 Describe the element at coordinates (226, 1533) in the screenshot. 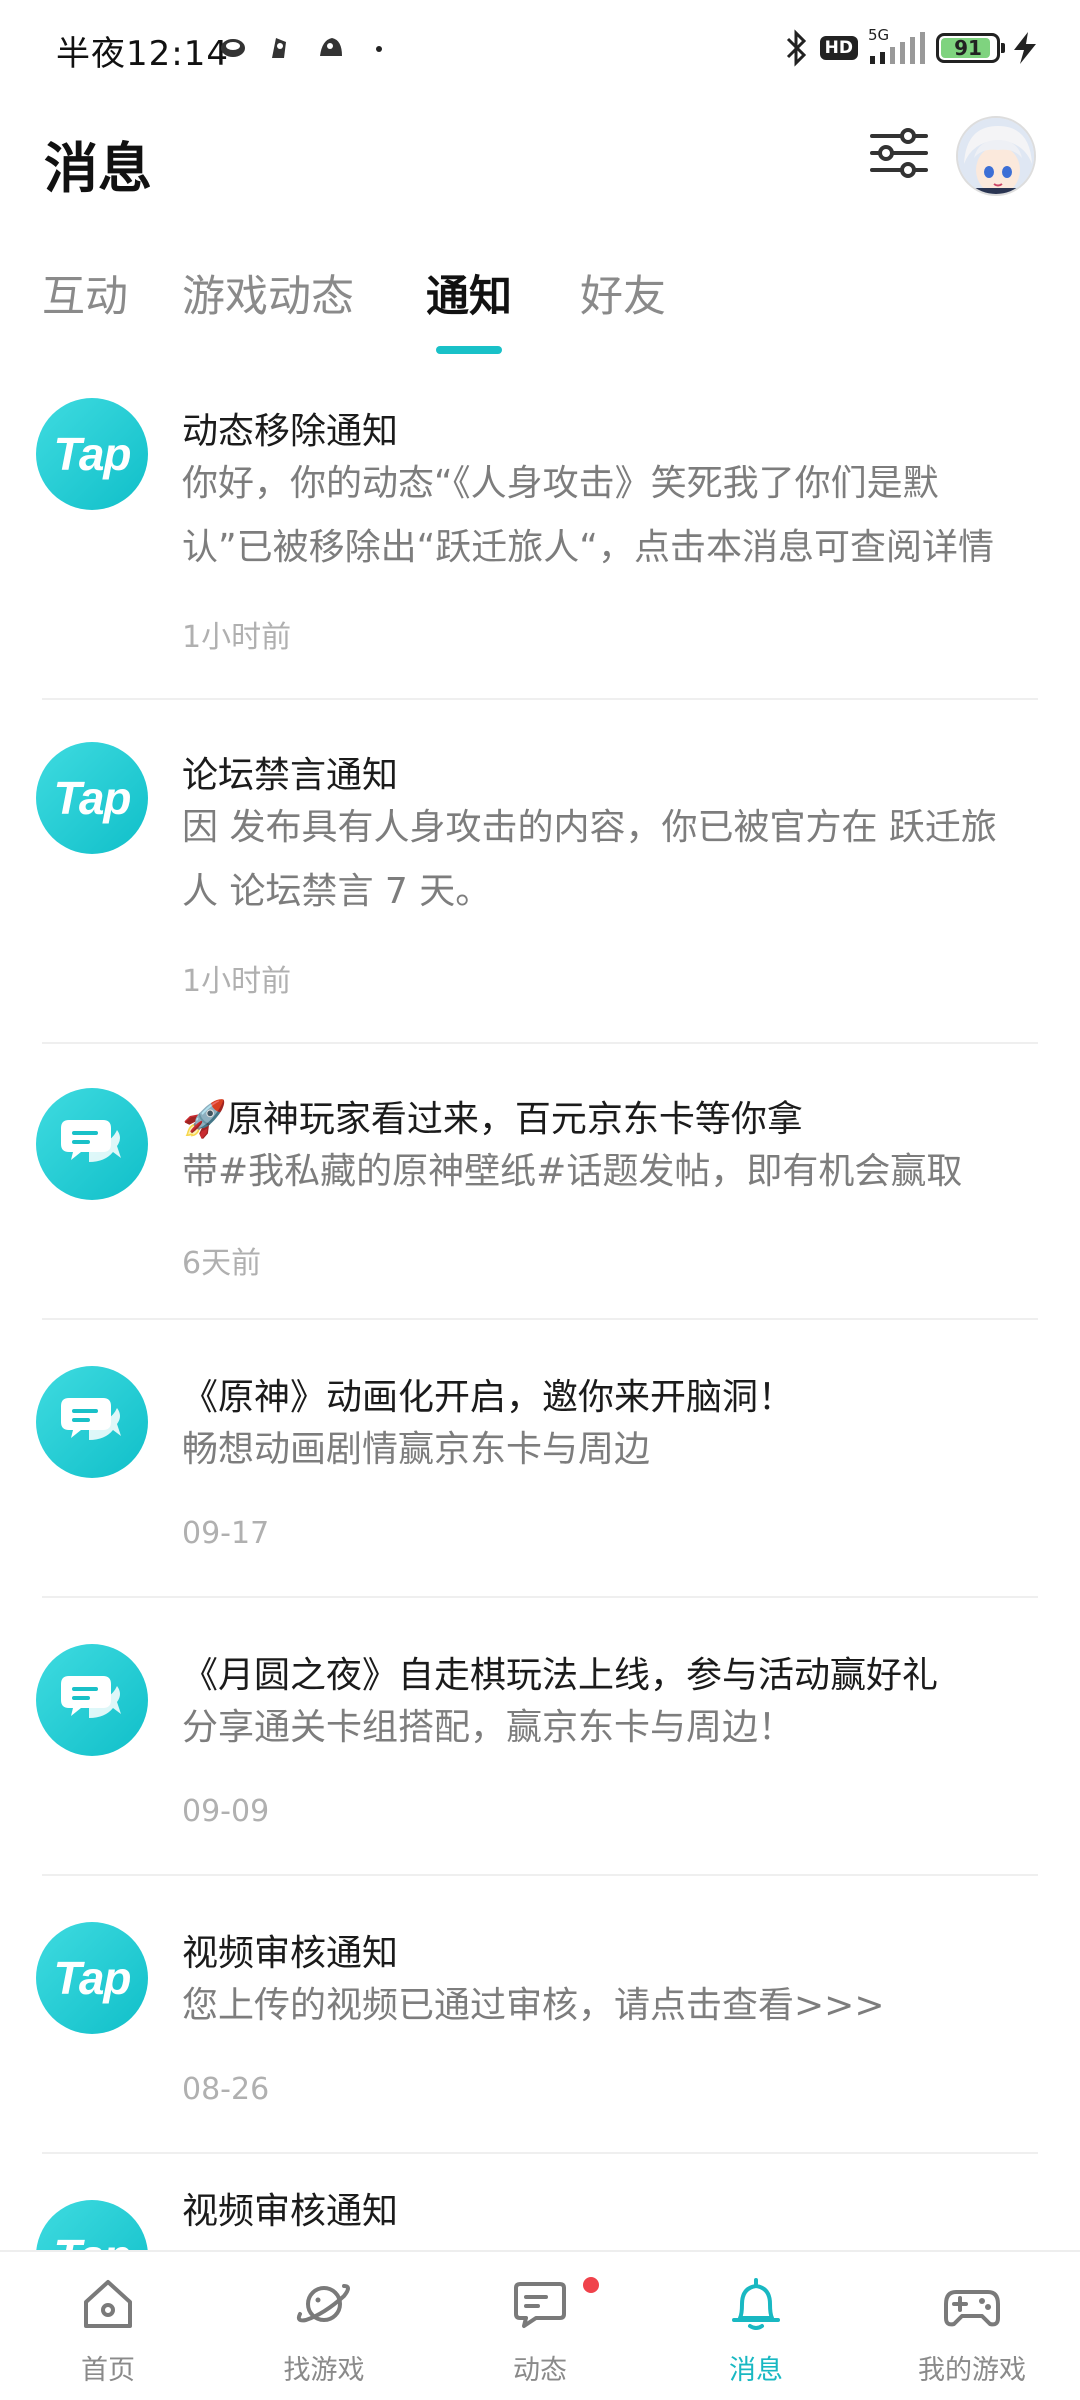

I see `notification-time: 09-17` at that location.